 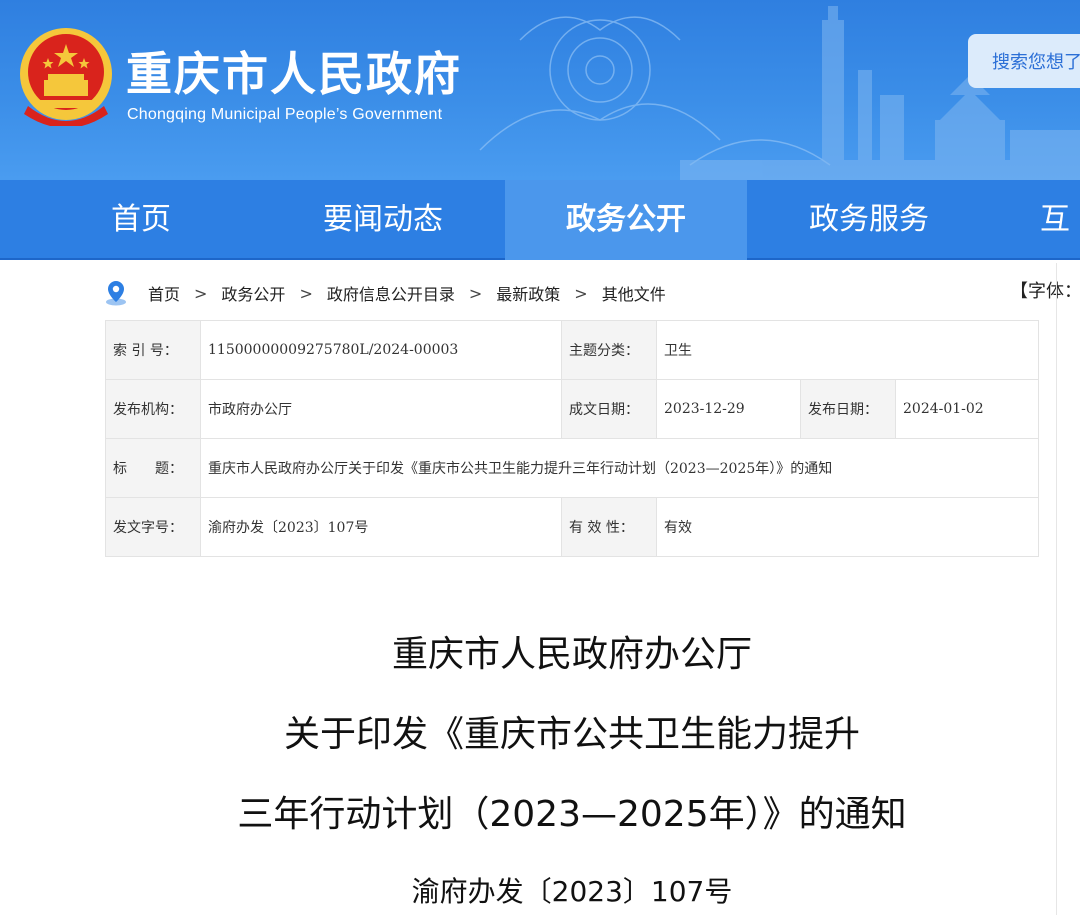 What do you see at coordinates (572, 814) in the screenshot?
I see `article-title-line-3: 三年行动计划（2023—2025年）》的通知` at bounding box center [572, 814].